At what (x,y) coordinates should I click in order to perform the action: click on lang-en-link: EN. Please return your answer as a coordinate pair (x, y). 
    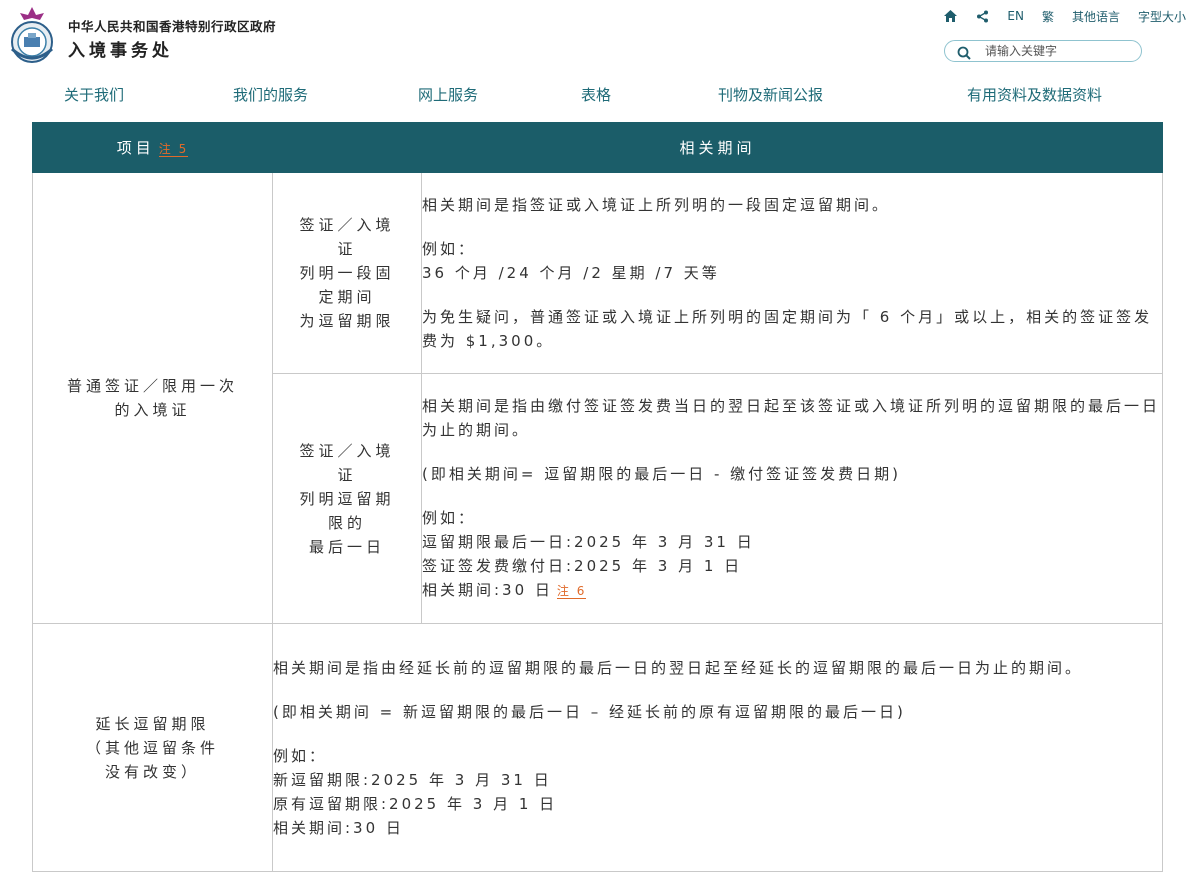
    Looking at the image, I should click on (1015, 16).